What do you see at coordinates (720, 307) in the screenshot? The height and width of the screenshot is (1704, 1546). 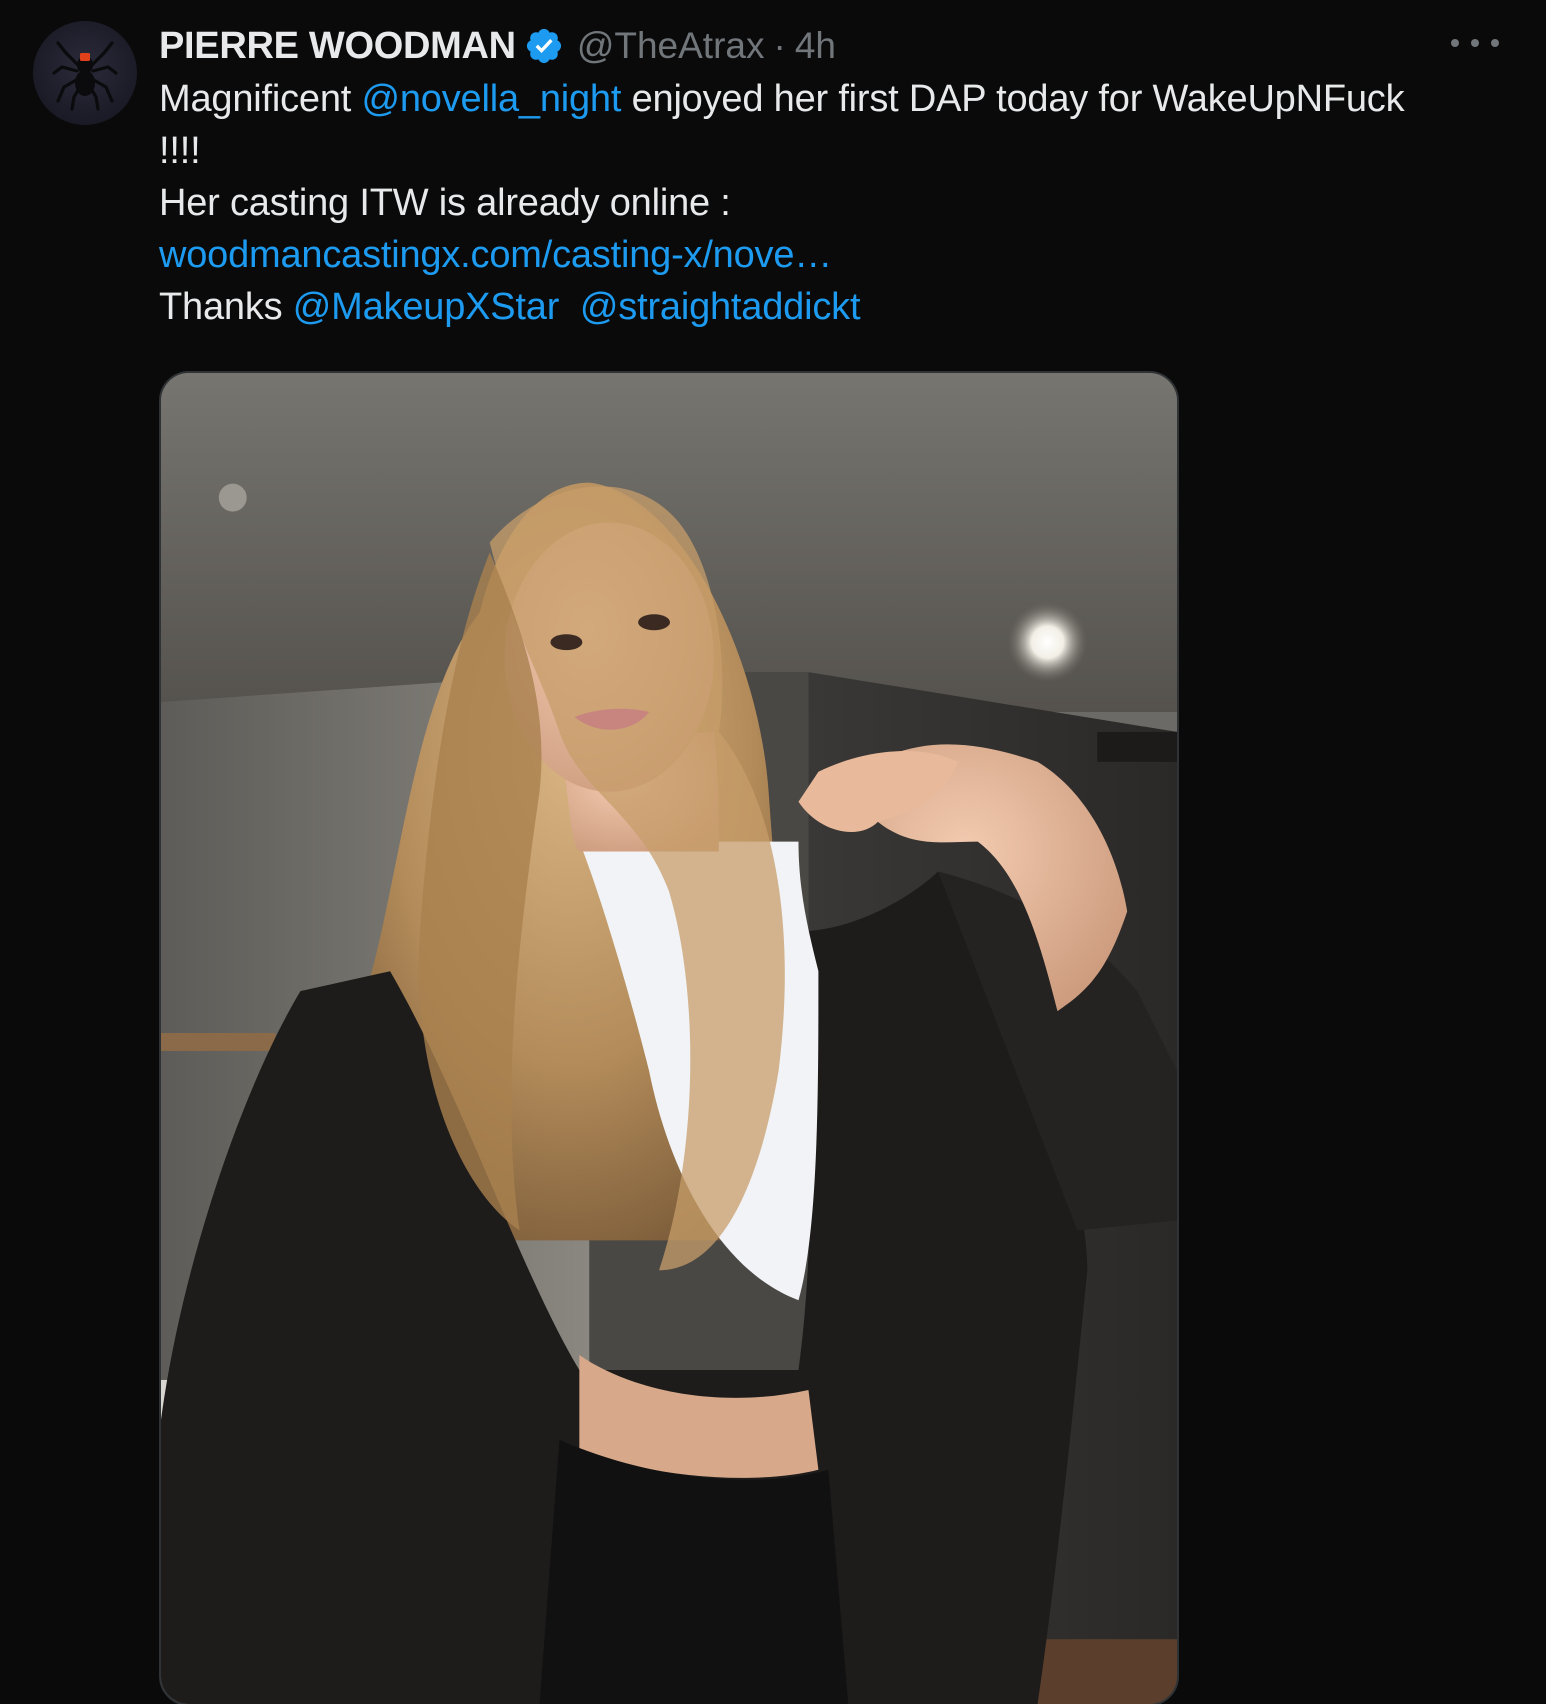 I see `mention-straightaddickt: @straightaddickt` at bounding box center [720, 307].